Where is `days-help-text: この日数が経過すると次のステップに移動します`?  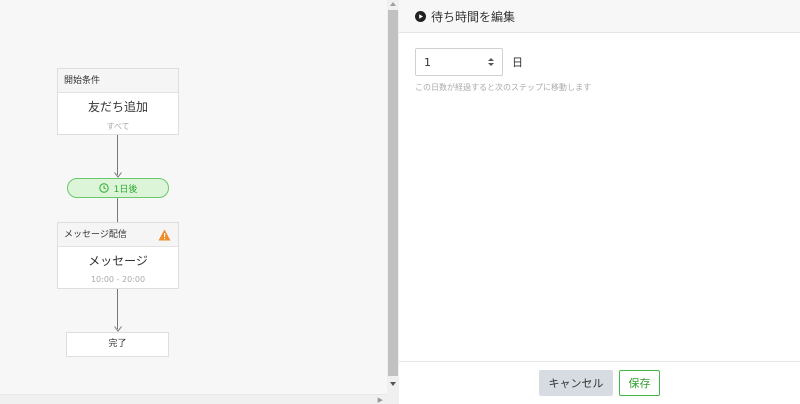
days-help-text: この日数が経過すると次のステップに移動します is located at coordinates (503, 87).